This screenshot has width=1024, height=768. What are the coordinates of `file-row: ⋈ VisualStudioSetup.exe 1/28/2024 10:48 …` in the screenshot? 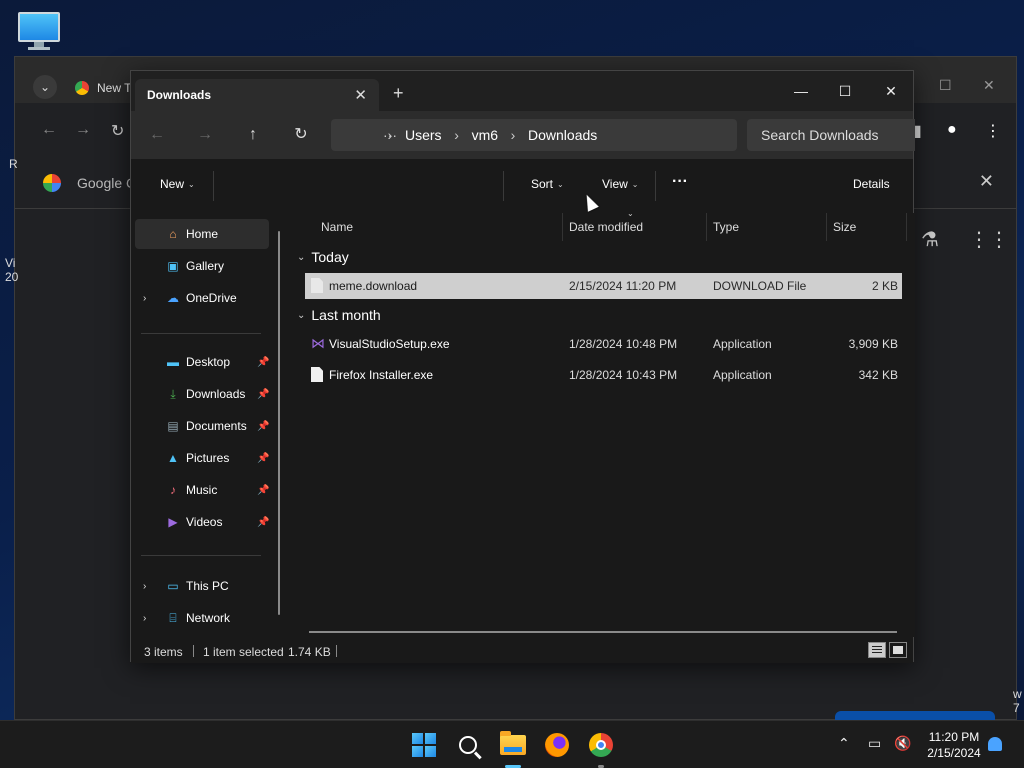 It's located at (603, 344).